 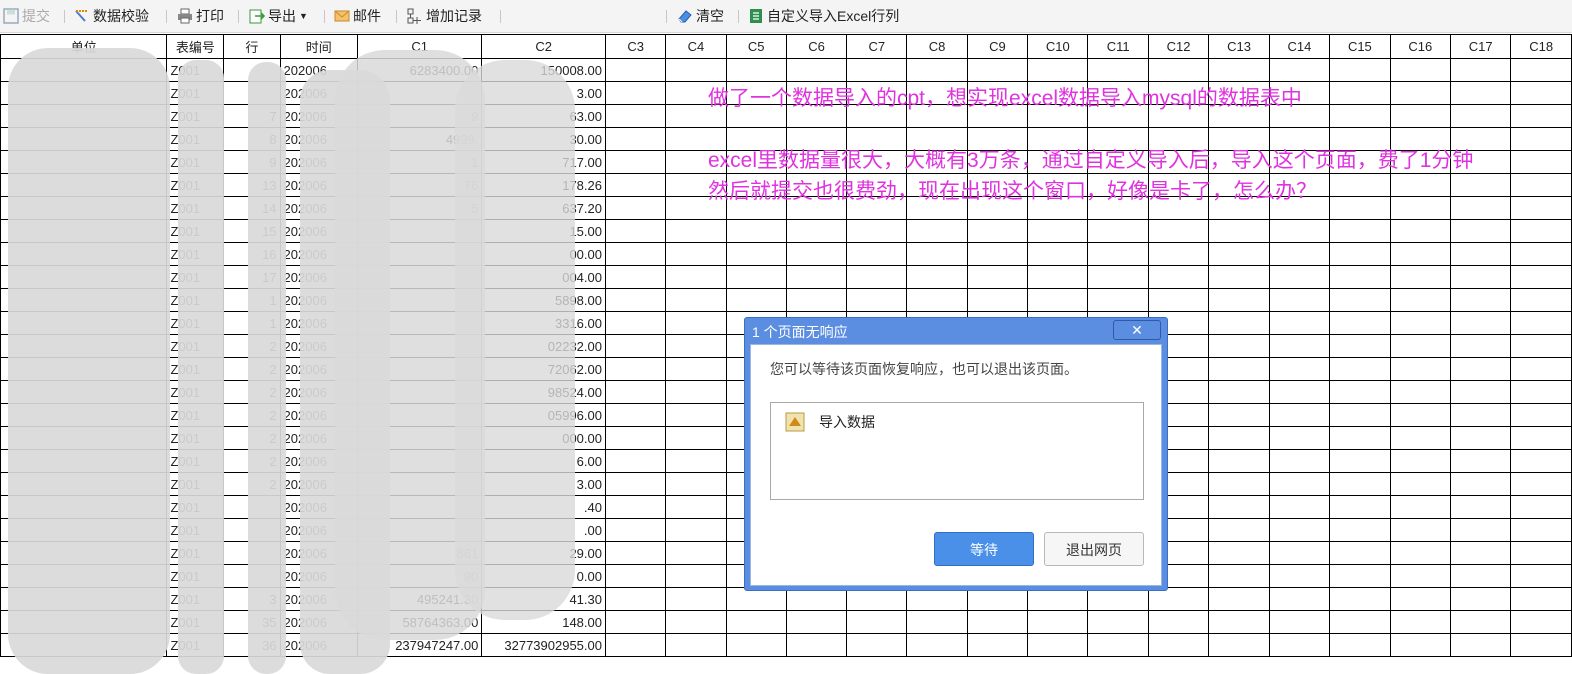 What do you see at coordinates (111, 16) in the screenshot?
I see `validate-button: 数据校验` at bounding box center [111, 16].